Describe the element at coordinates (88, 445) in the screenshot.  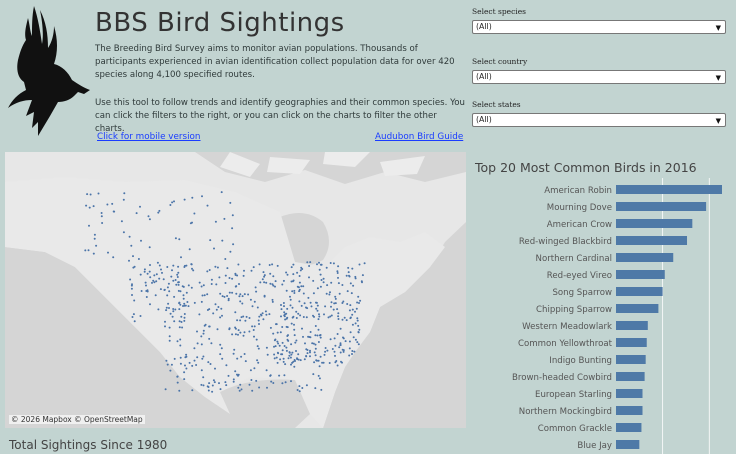
I see `totals-section-title: Total Sightings Since 1980` at that location.